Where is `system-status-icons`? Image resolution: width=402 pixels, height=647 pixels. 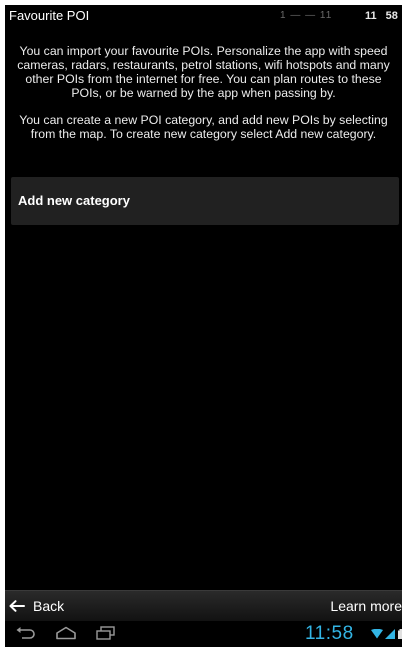
system-status-icons is located at coordinates (386, 634).